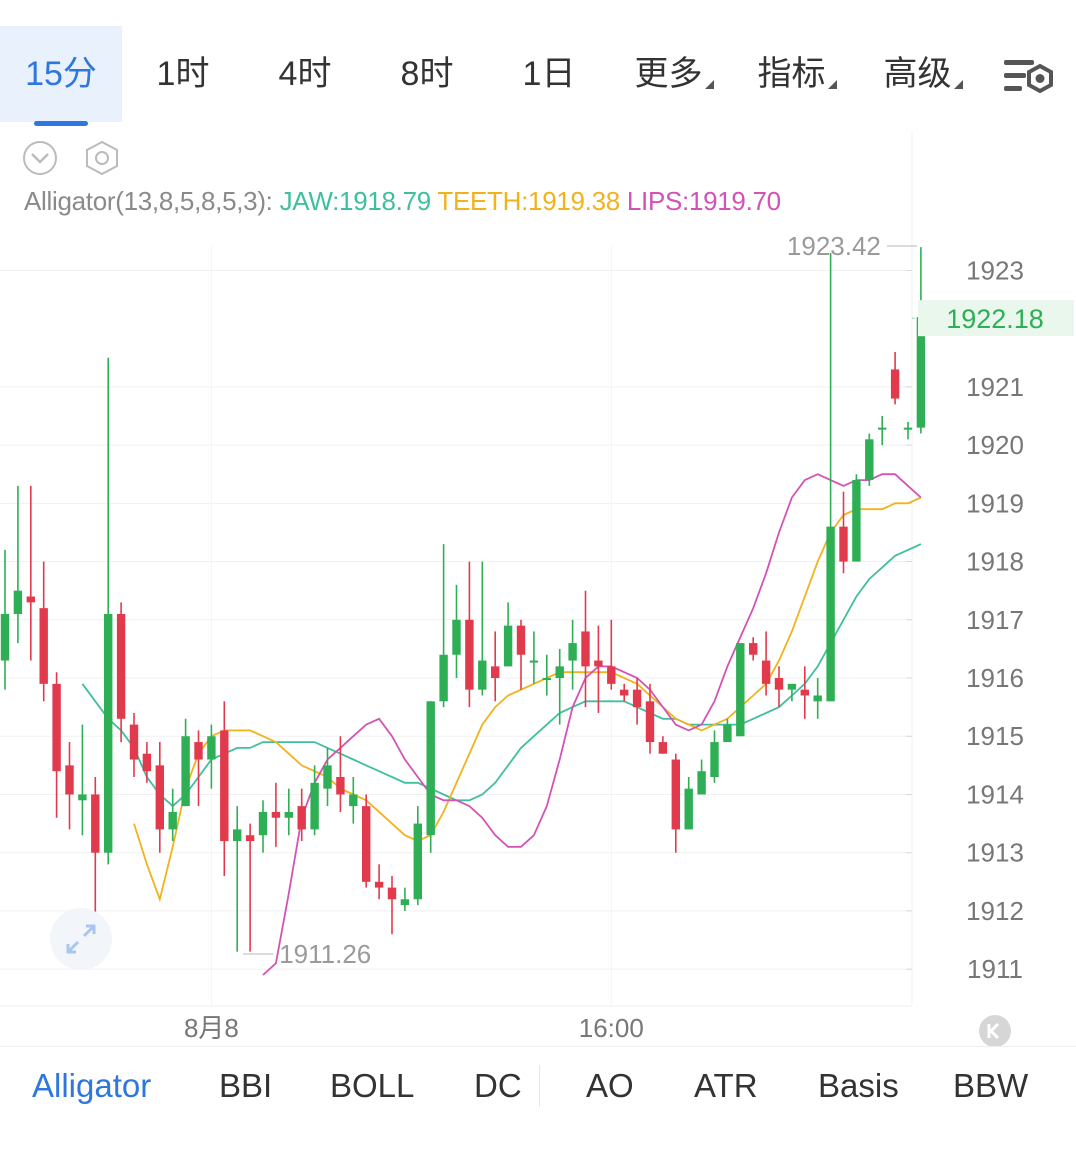 This screenshot has height=1160, width=1076. Describe the element at coordinates (726, 1086) in the screenshot. I see `indicator-tab-atr: ATR` at that location.